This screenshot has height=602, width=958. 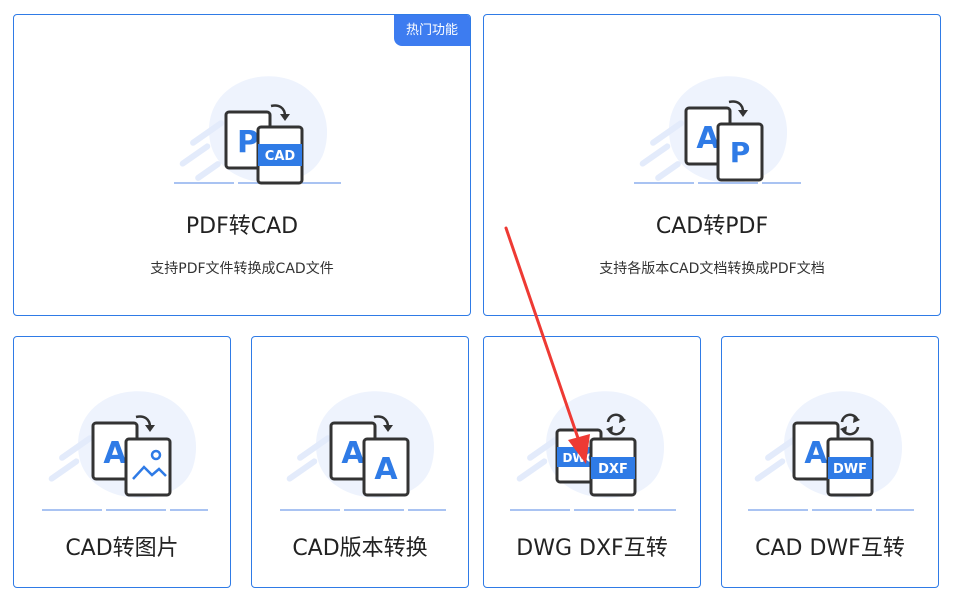 What do you see at coordinates (712, 226) in the screenshot?
I see `card-title: CAD转PDF` at bounding box center [712, 226].